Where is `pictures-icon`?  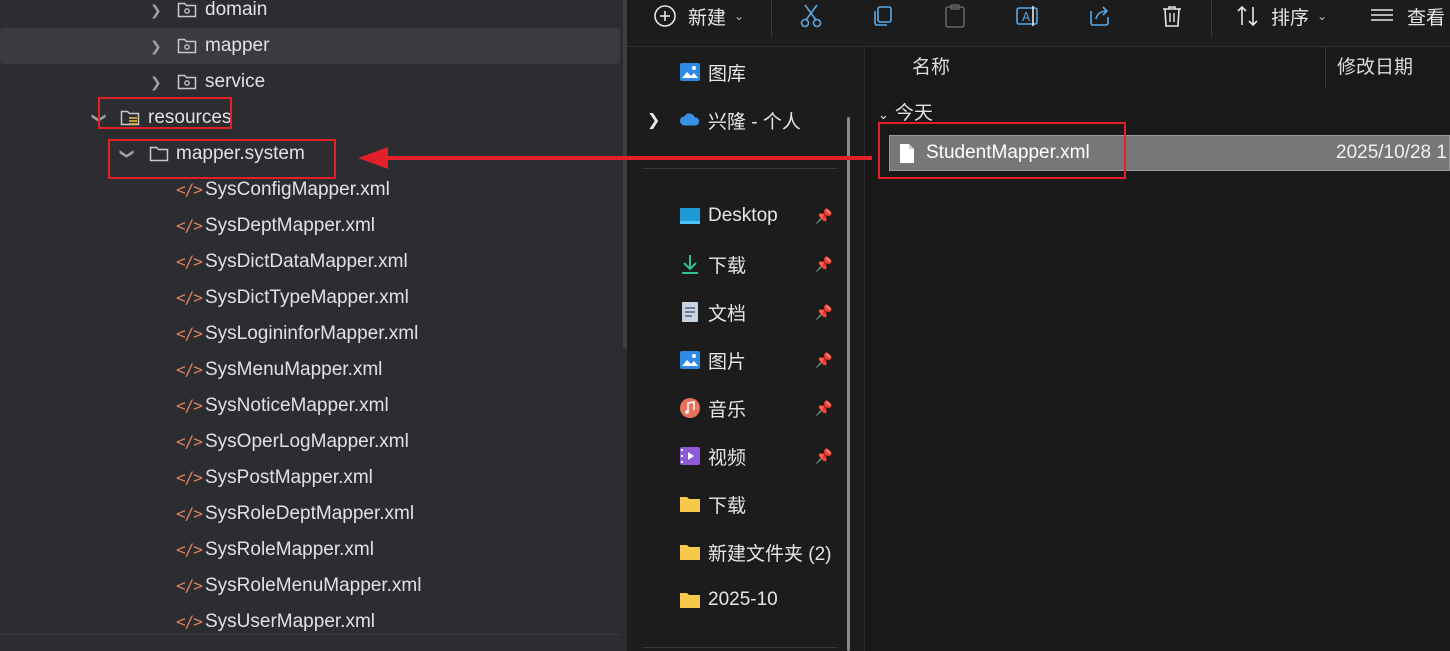
pictures-icon is located at coordinates (690, 360).